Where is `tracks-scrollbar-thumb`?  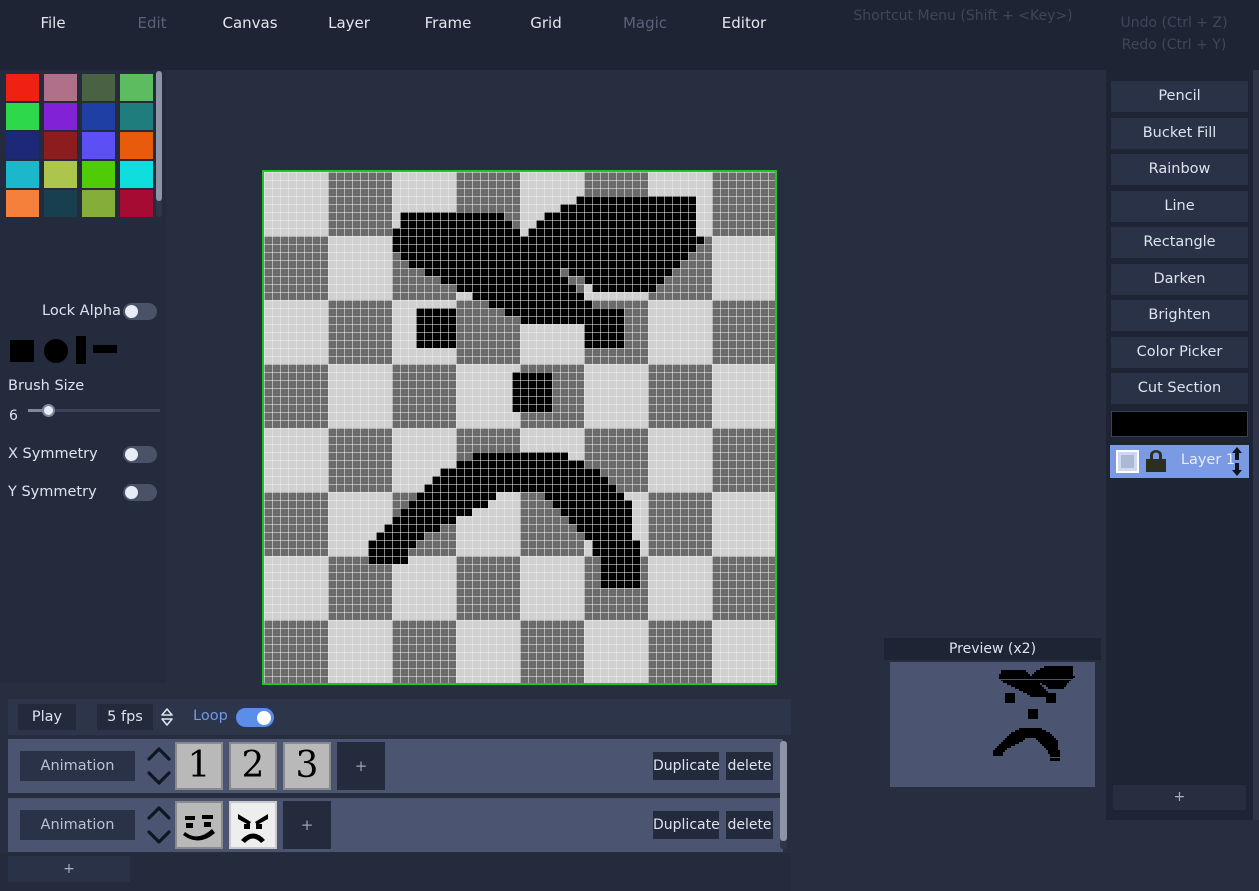 tracks-scrollbar-thumb is located at coordinates (783, 791).